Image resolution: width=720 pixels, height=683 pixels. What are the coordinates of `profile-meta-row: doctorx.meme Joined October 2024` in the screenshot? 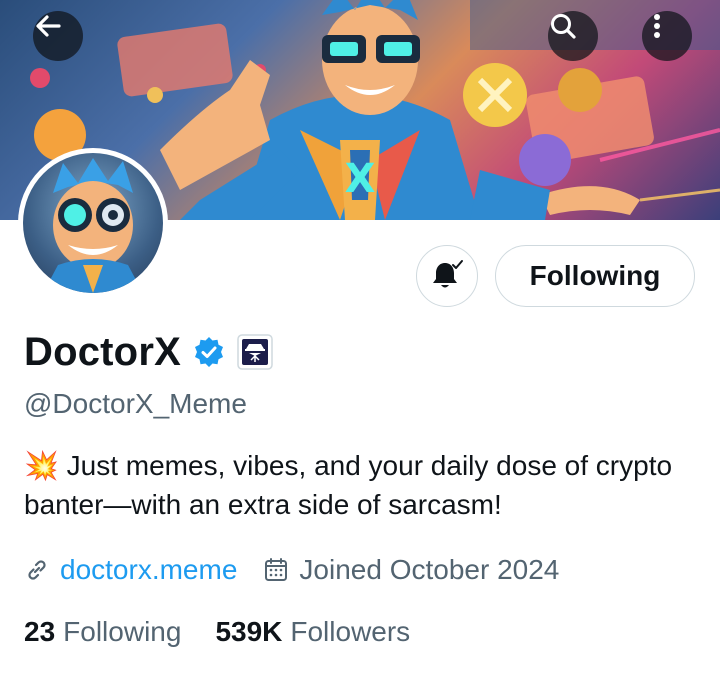 It's located at (291, 570).